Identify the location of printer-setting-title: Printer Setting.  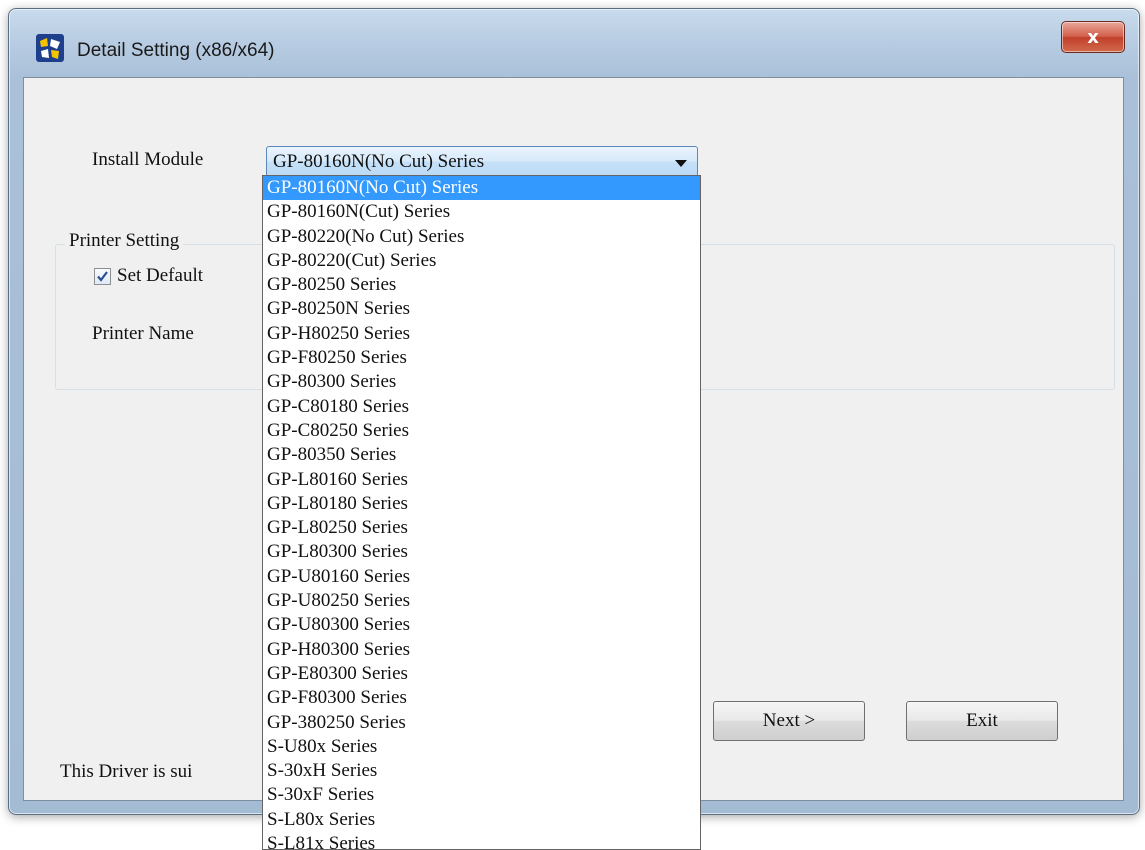
(124, 241).